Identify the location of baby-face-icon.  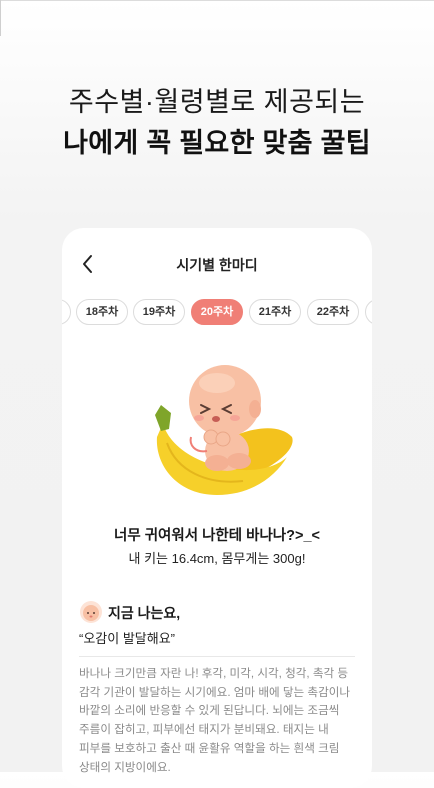
(91, 612).